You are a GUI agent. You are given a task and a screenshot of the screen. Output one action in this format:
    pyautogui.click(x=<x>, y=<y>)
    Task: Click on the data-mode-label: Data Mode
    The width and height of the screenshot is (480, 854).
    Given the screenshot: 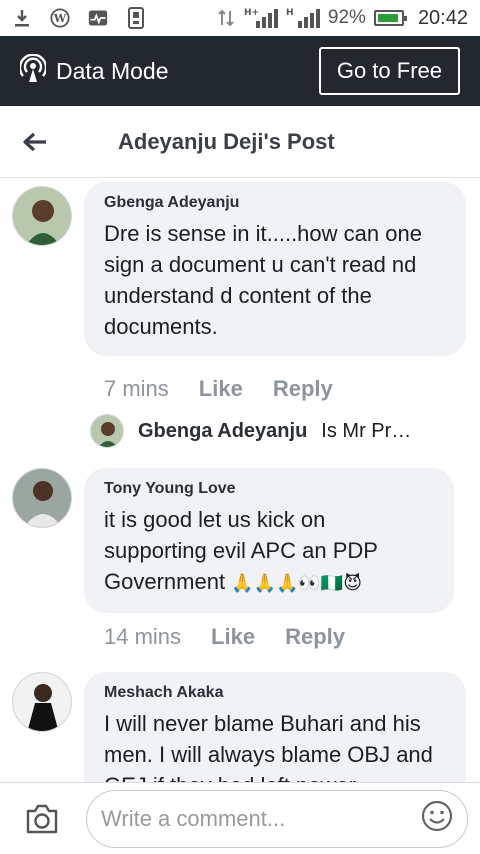 What is the action you would take?
    pyautogui.click(x=112, y=70)
    